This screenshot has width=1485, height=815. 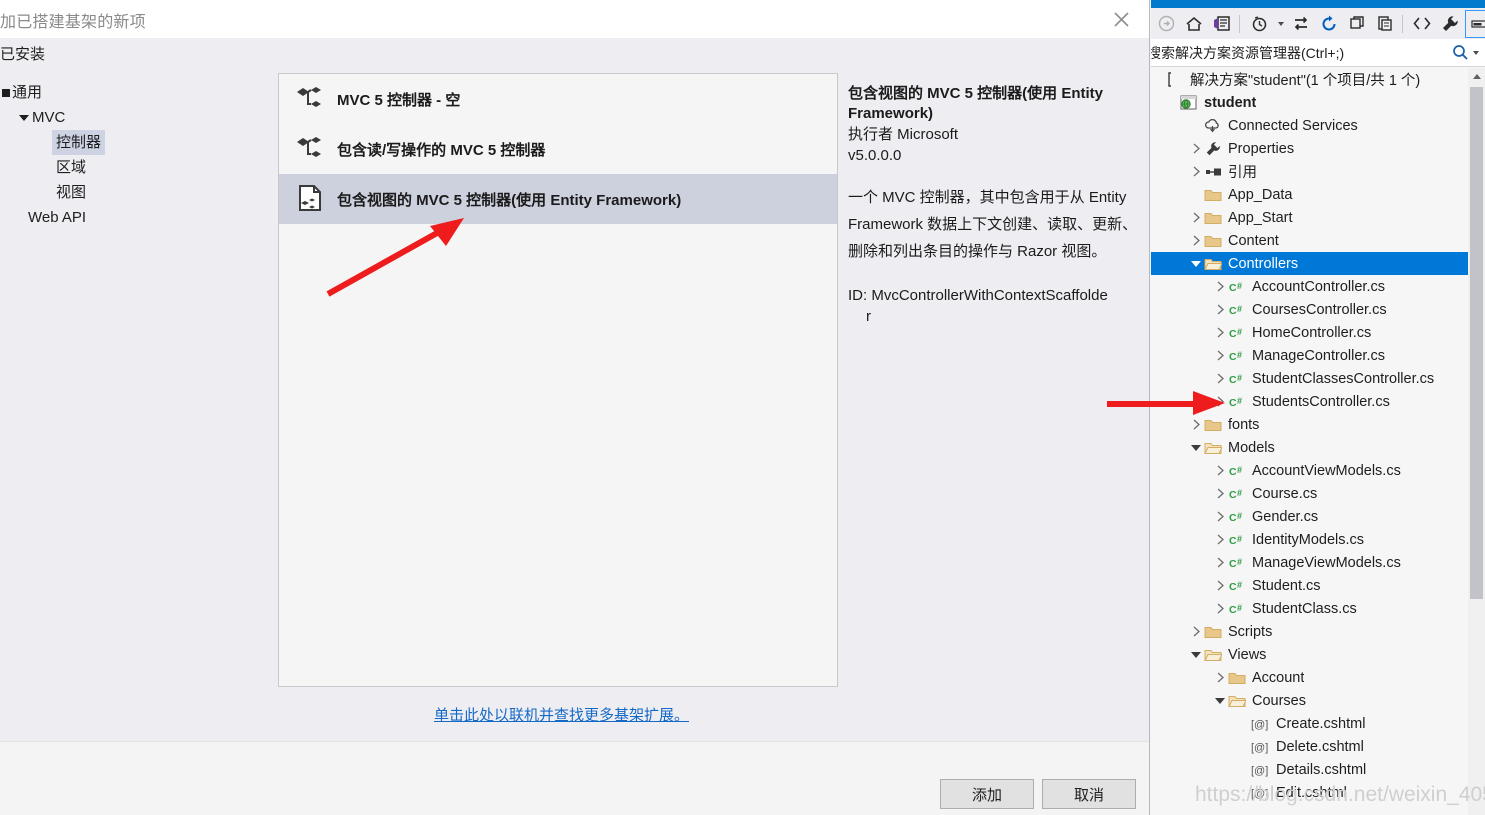 What do you see at coordinates (561, 714) in the screenshot?
I see `find-more-scaffolds-link: 单击此处以联机并查找更多基架扩展。` at bounding box center [561, 714].